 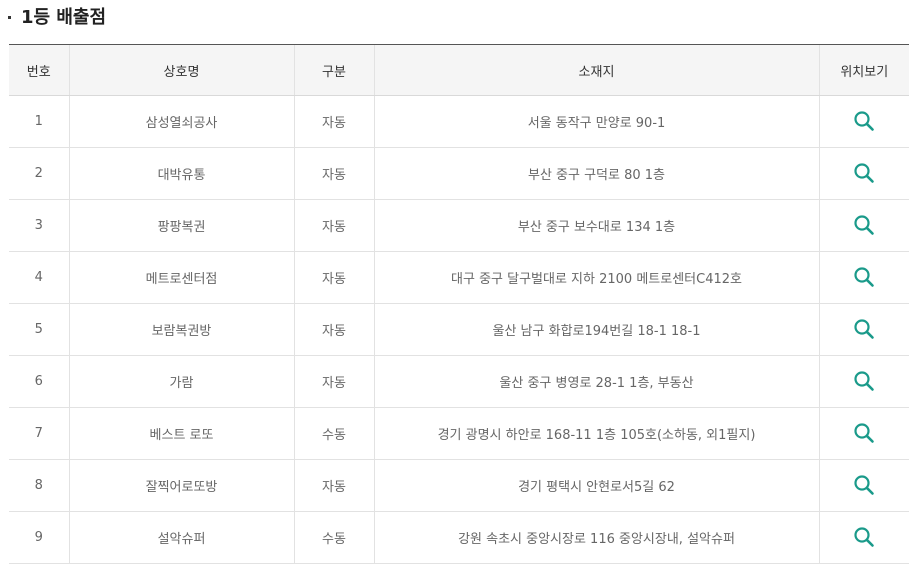 What do you see at coordinates (596, 70) in the screenshot?
I see `header-address: 소재지` at bounding box center [596, 70].